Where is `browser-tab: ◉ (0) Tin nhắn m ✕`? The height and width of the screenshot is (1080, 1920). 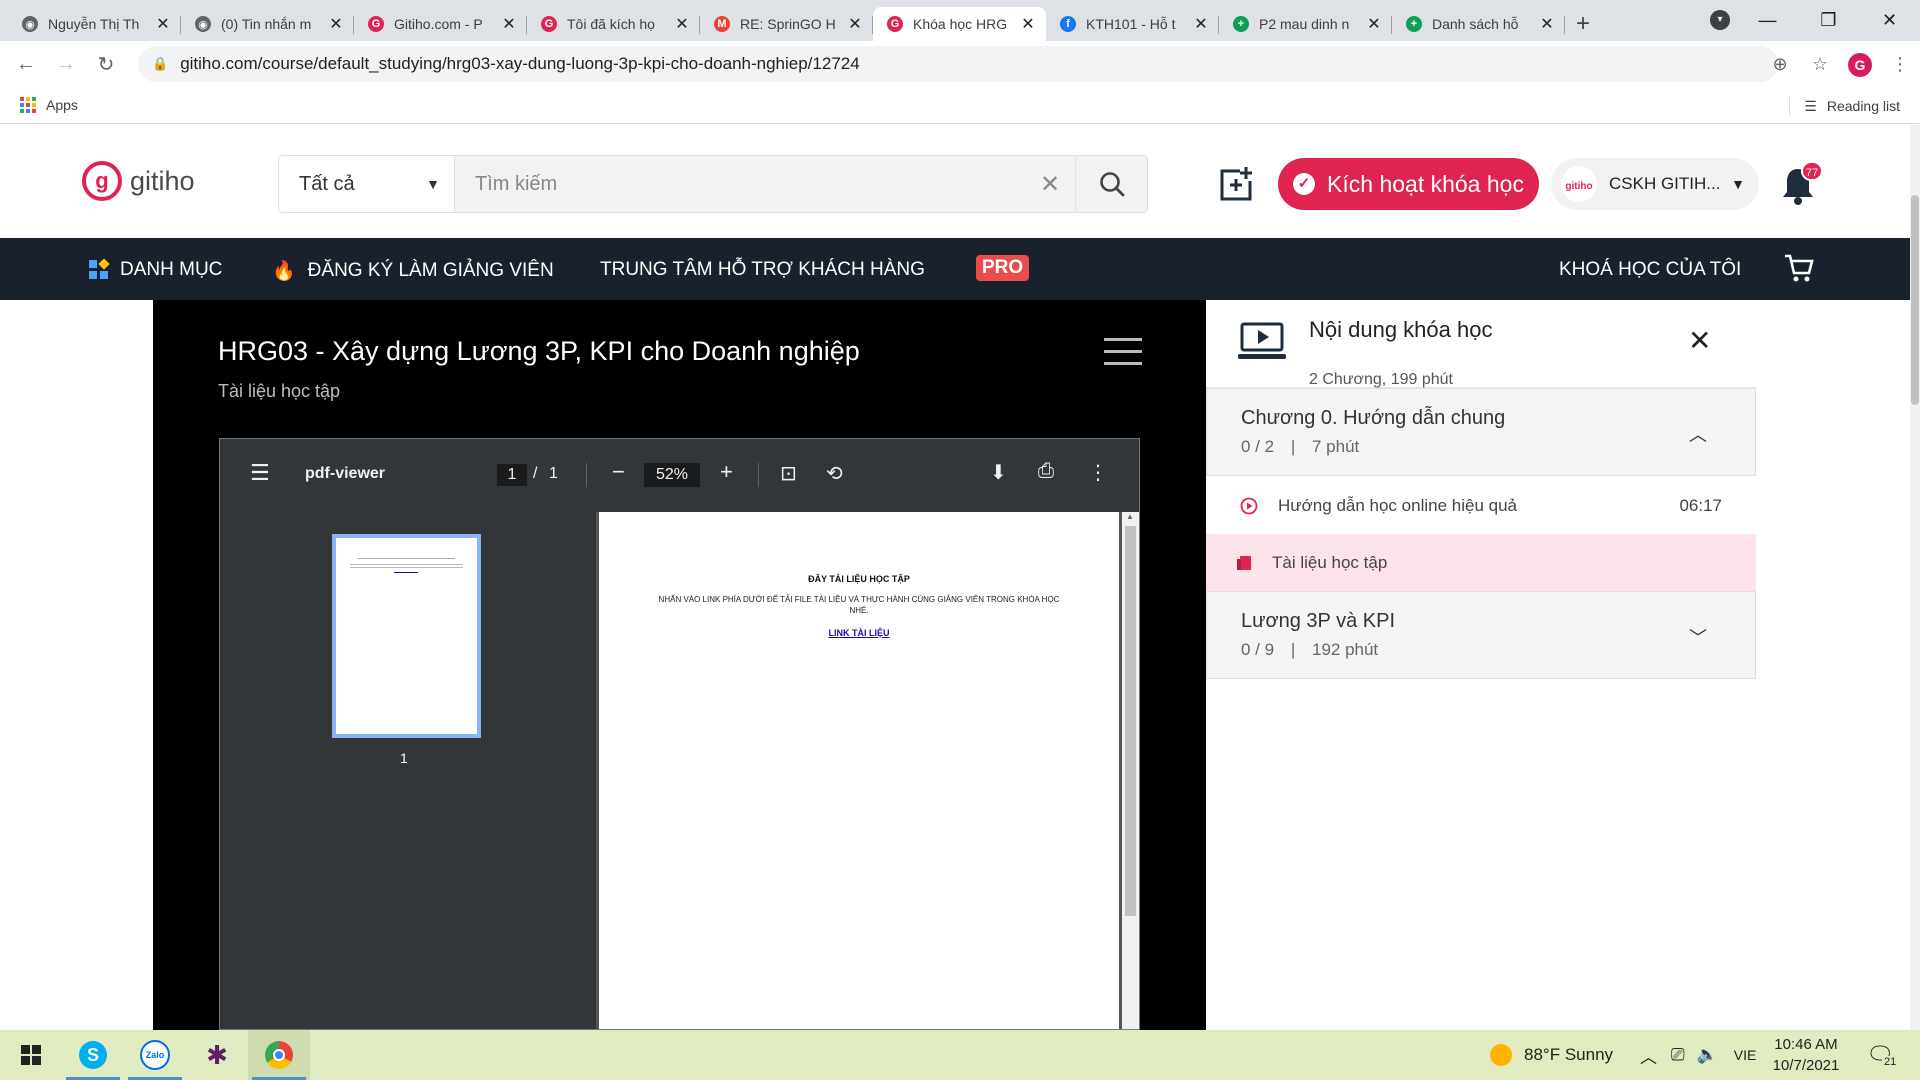 browser-tab: ◉ (0) Tin nhắn m ✕ is located at coordinates (267, 24).